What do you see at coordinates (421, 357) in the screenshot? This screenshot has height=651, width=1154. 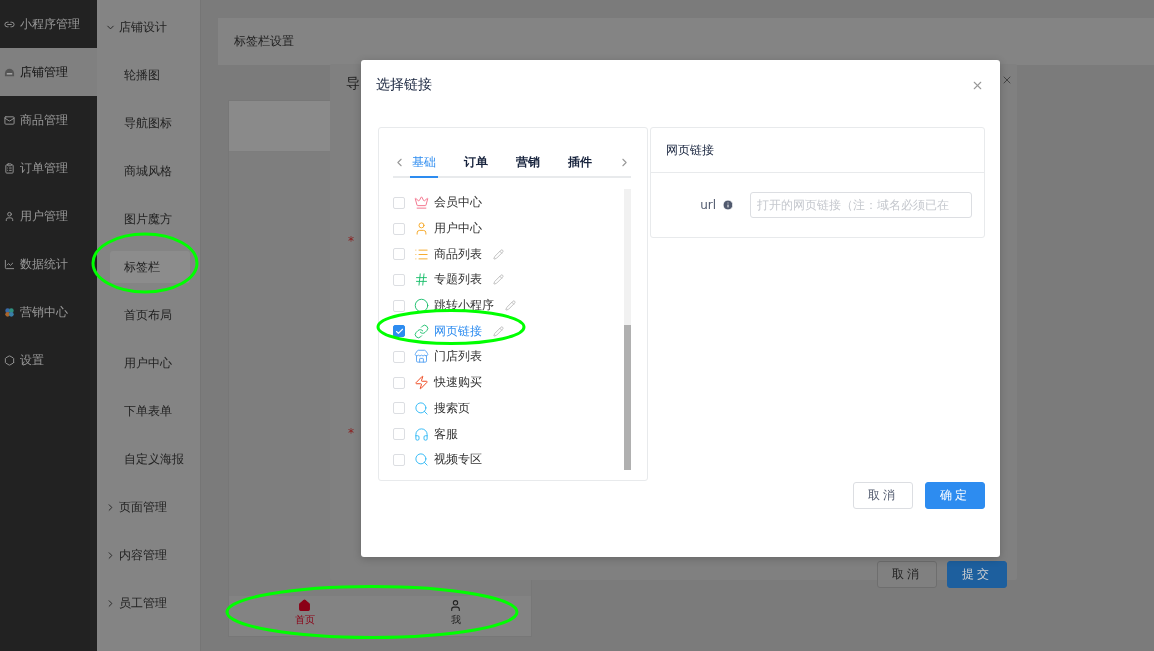 I see `store-icon` at bounding box center [421, 357].